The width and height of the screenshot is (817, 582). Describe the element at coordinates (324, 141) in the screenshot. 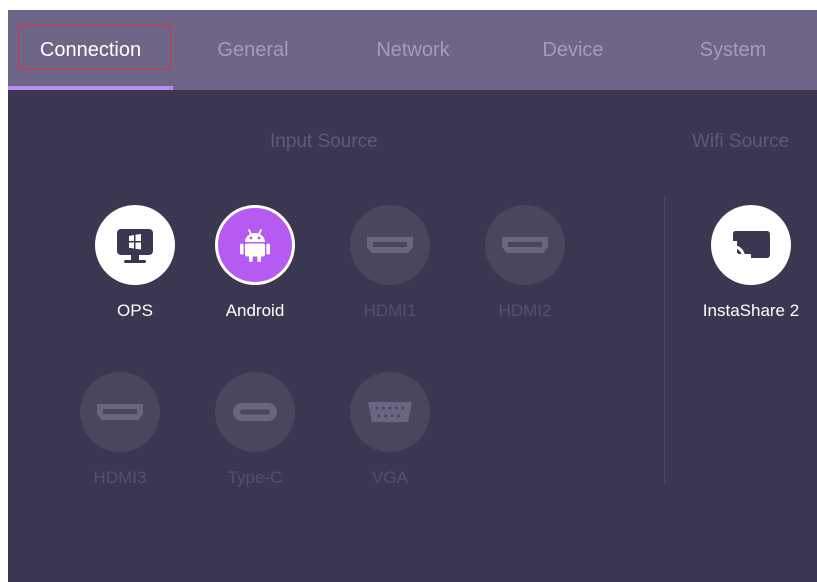

I see `input-source-title: Input Source` at that location.